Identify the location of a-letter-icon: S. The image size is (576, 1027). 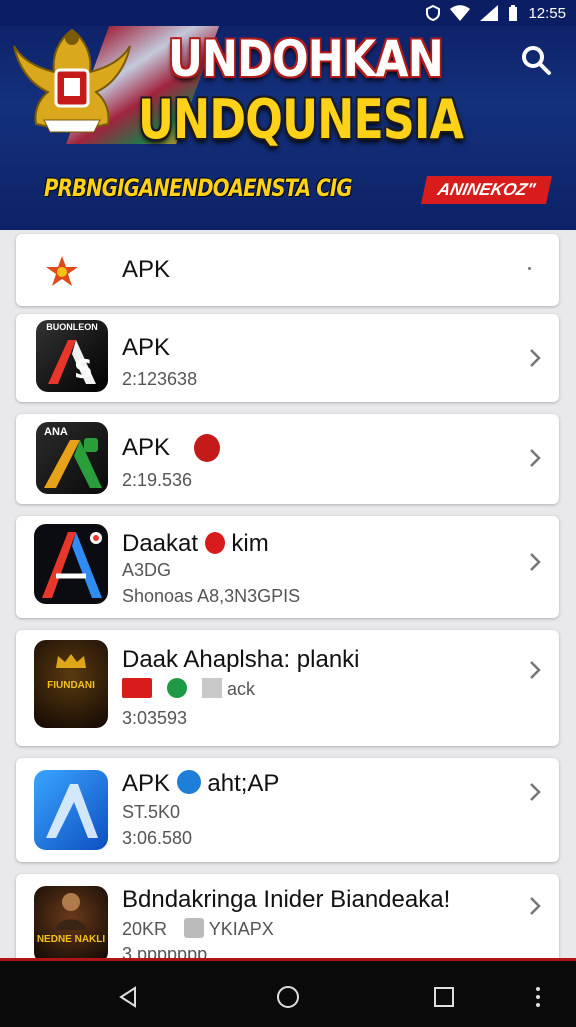
(72, 362).